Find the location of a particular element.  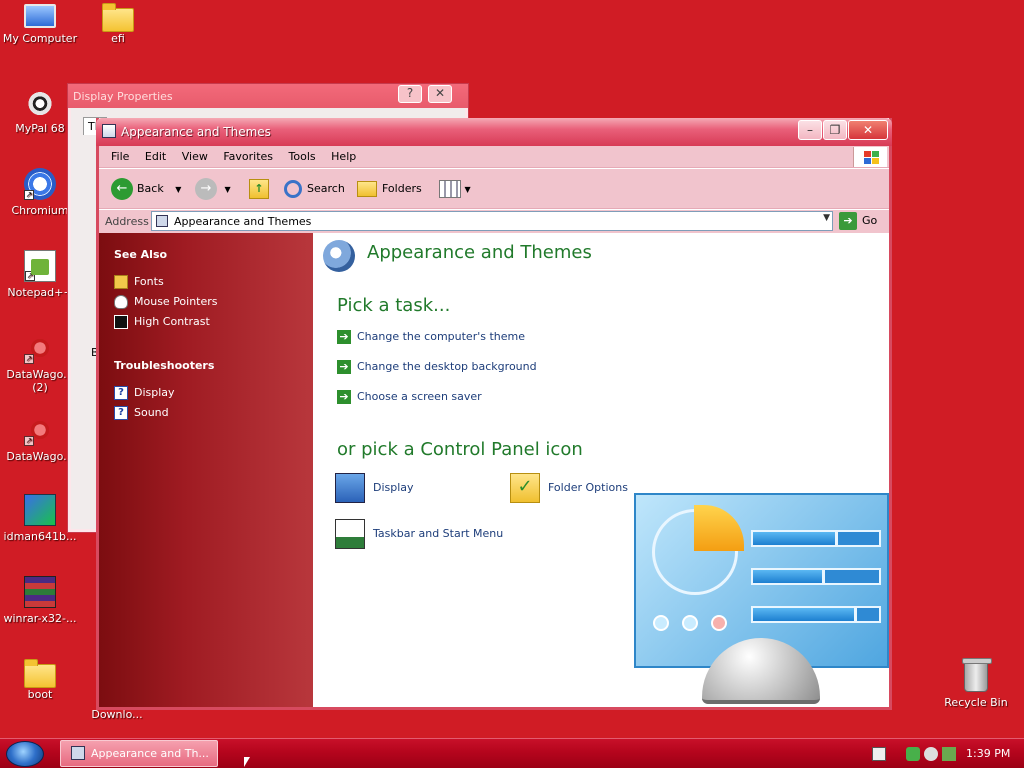

task-change-theme: ➔ Change the computer's theme is located at coordinates (431, 337).